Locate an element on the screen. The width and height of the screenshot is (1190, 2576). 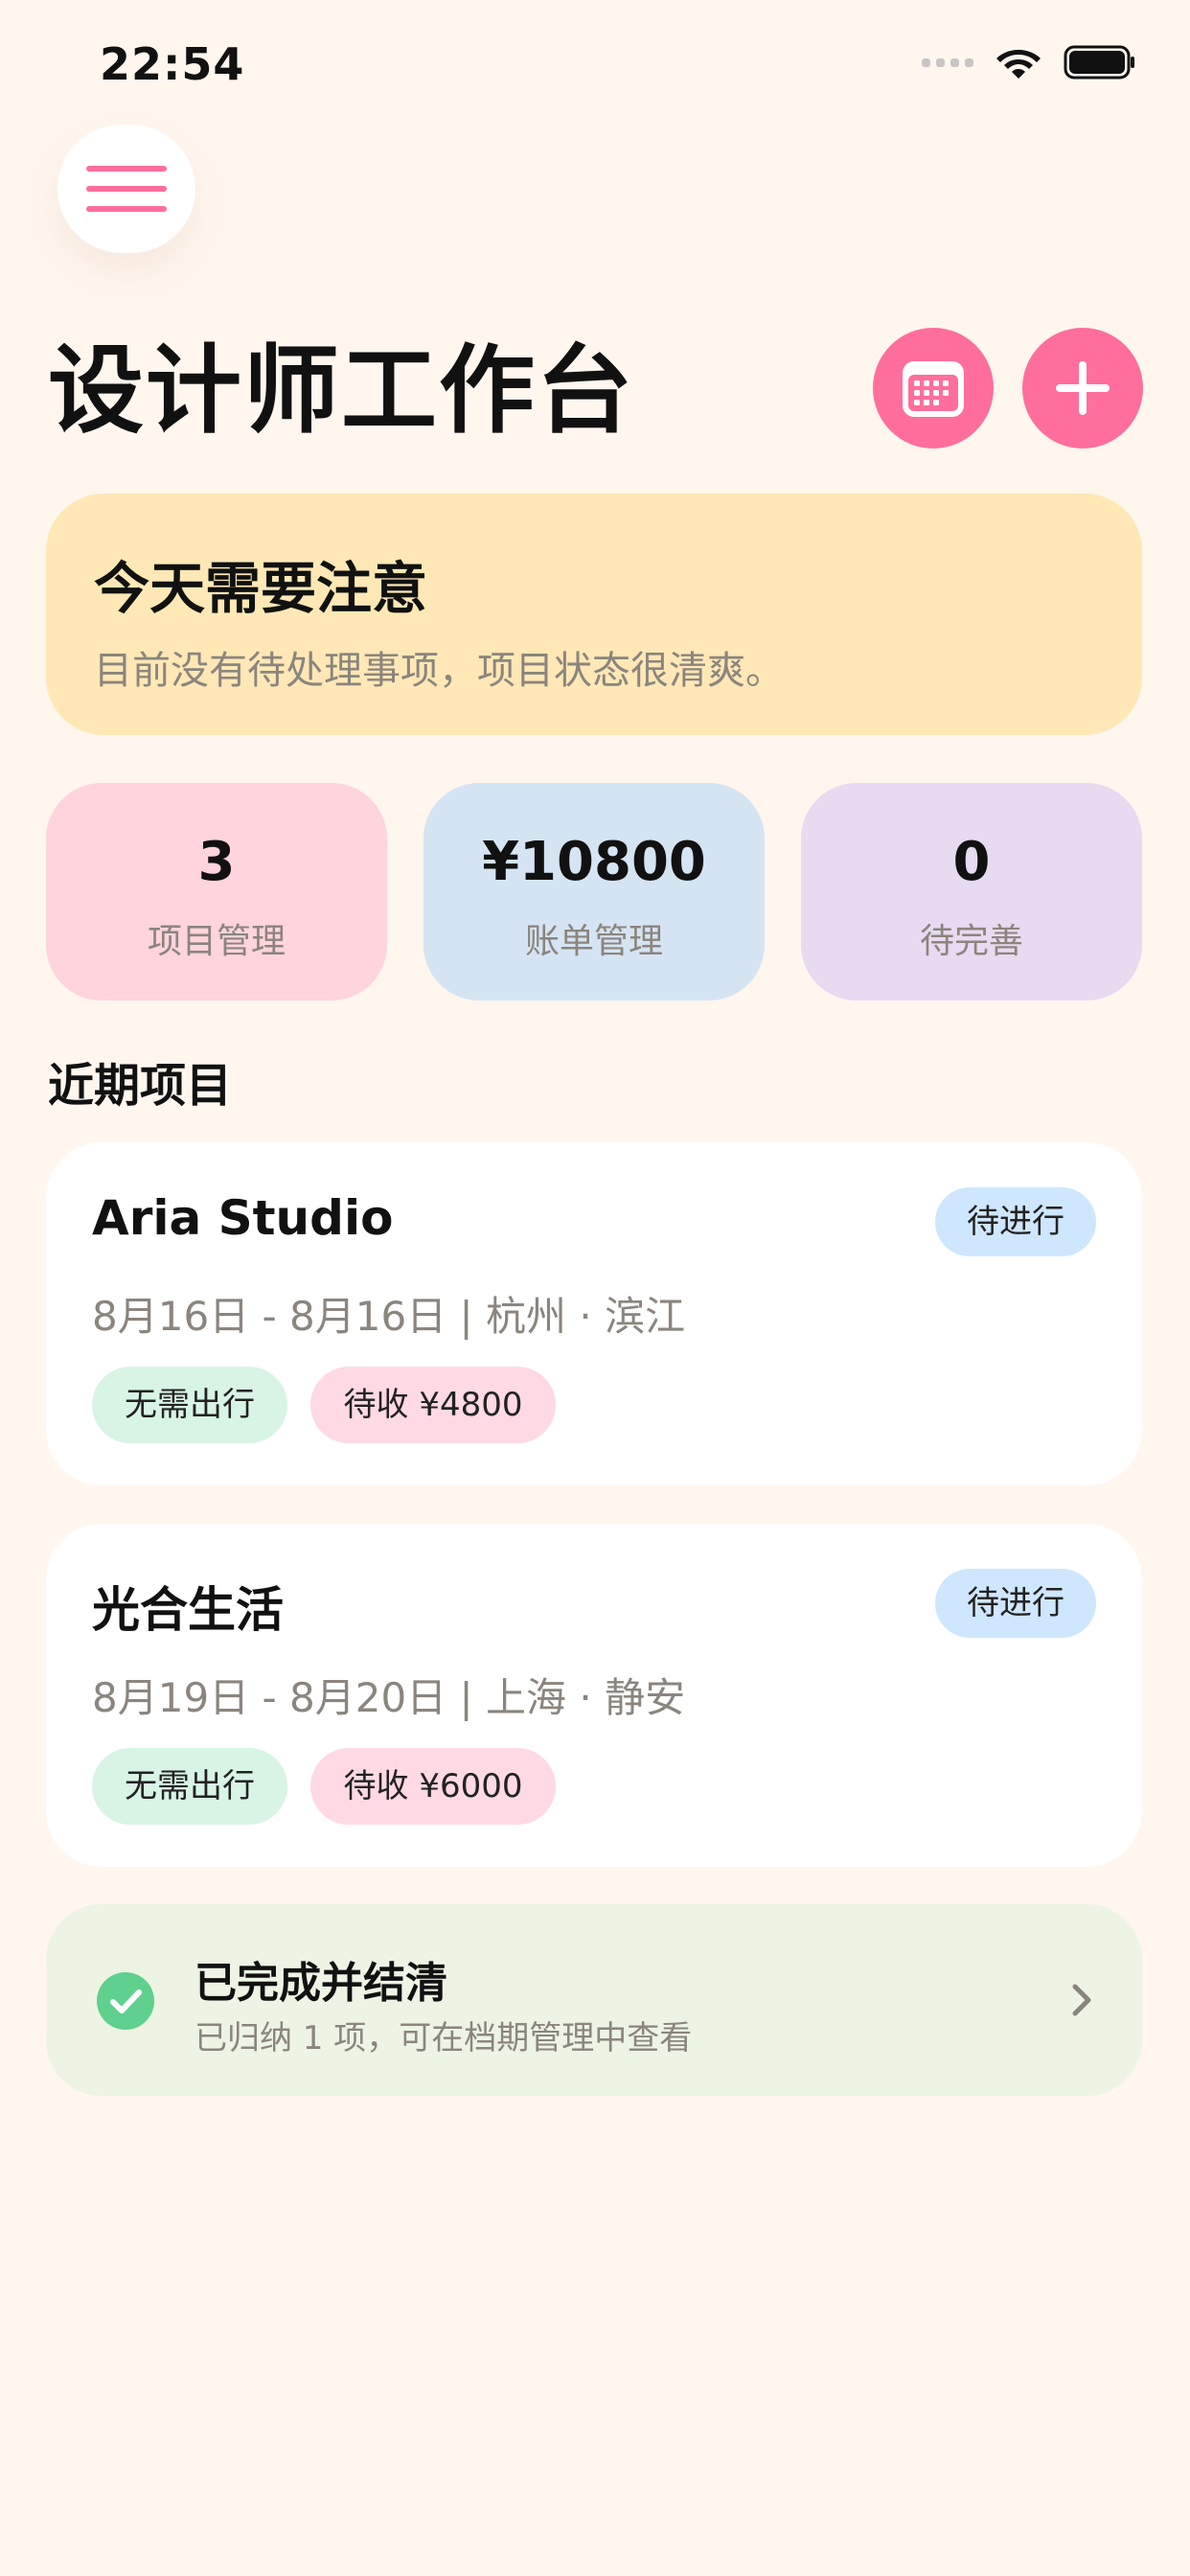
wifi-icon is located at coordinates (1018, 64).